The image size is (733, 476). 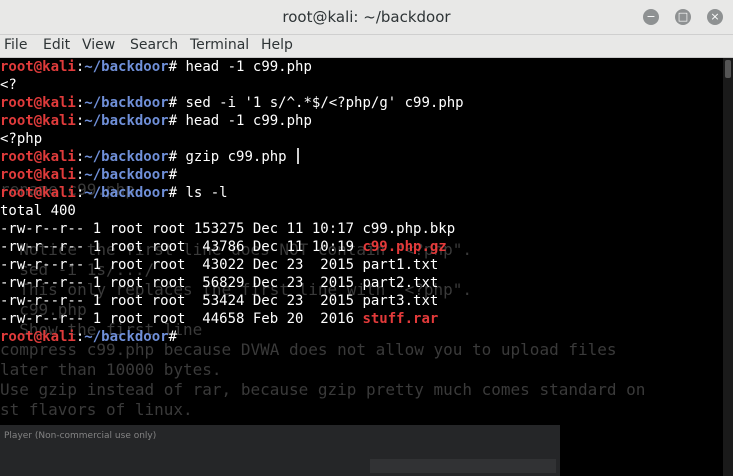 What do you see at coordinates (181, 301) in the screenshot?
I see `file-attributes: -rw-r--r-- 1 root root 53424 Dec 23 2015` at bounding box center [181, 301].